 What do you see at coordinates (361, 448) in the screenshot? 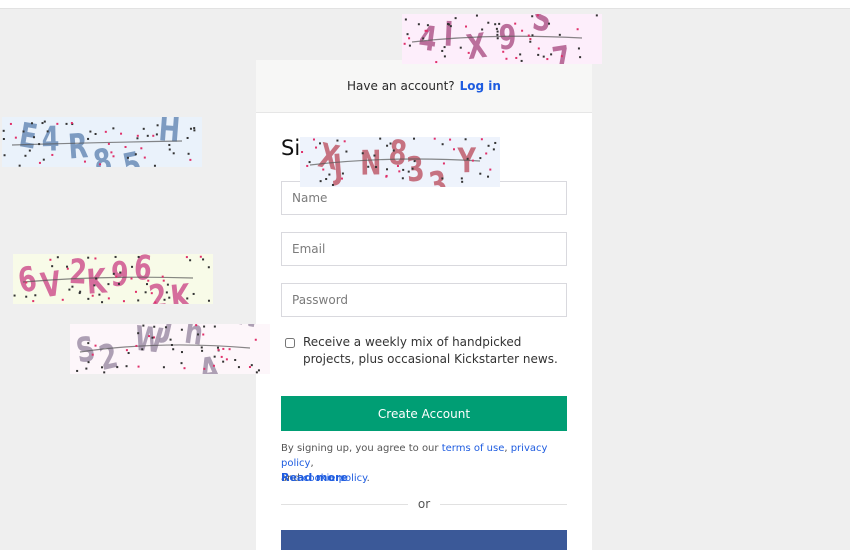
I see `legal-prefix: By signing up, you agree to our` at bounding box center [361, 448].